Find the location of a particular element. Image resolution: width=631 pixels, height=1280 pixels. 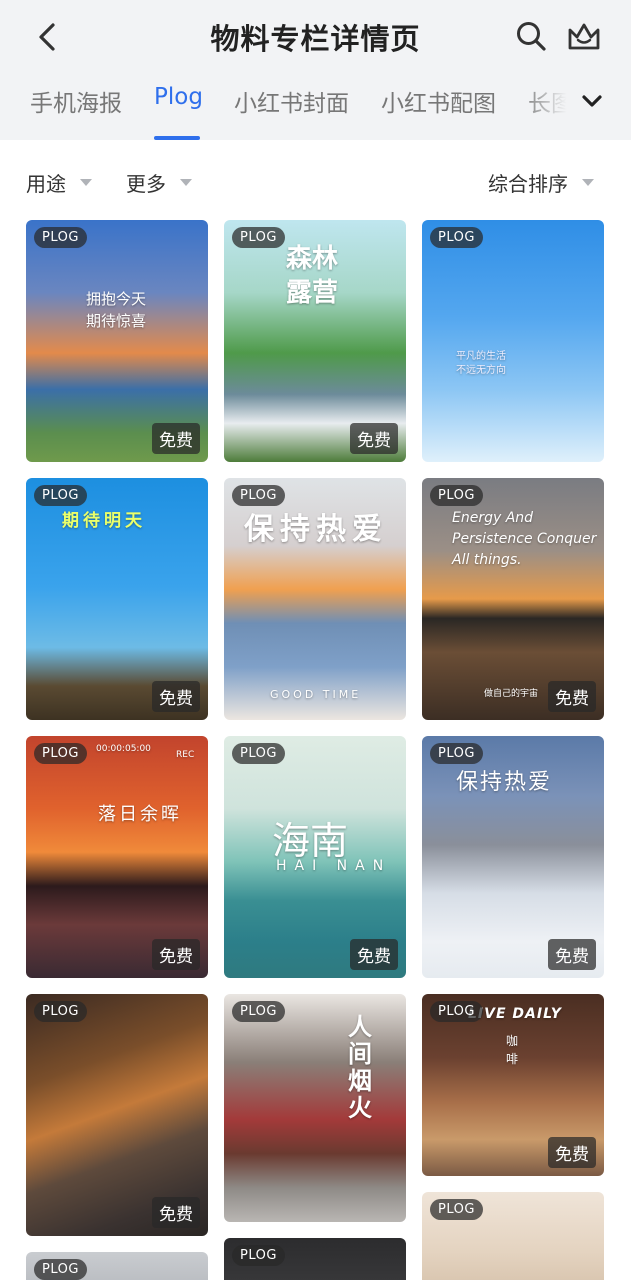

template-card: 保持热爱 PLOG 免费 is located at coordinates (513, 857).